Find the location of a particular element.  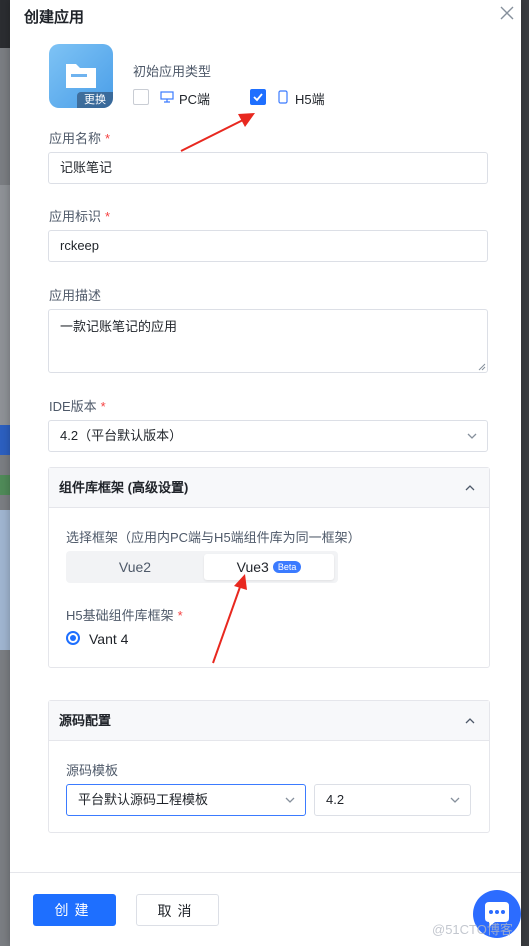

app-desc-textarea: 一款记账笔记的应用 is located at coordinates (268, 341).